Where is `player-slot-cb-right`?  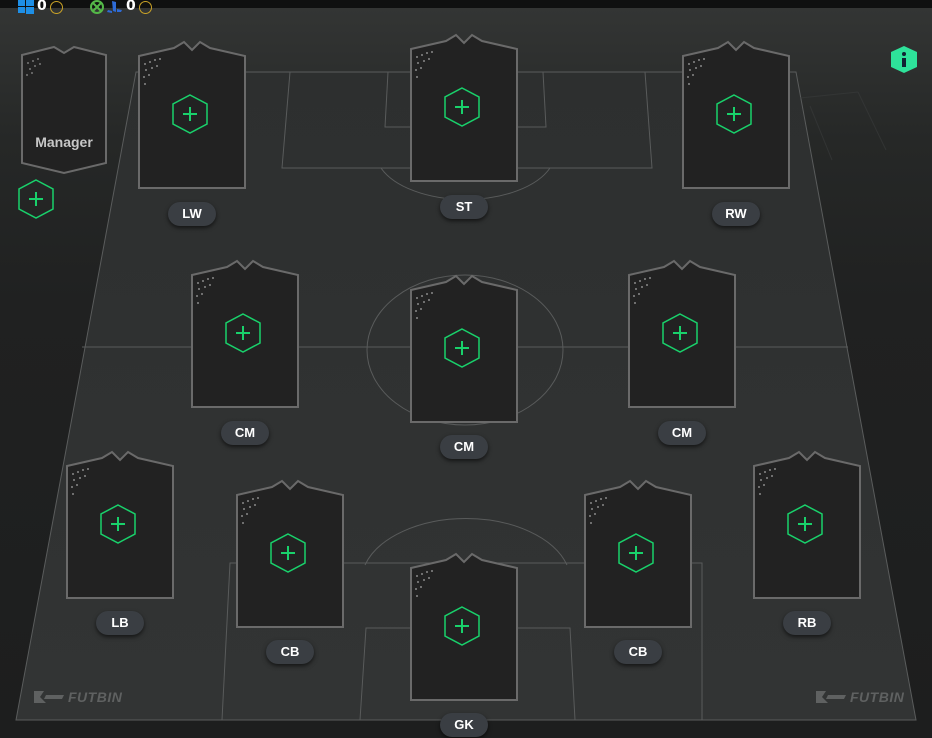
player-slot-cb-right is located at coordinates (638, 555).